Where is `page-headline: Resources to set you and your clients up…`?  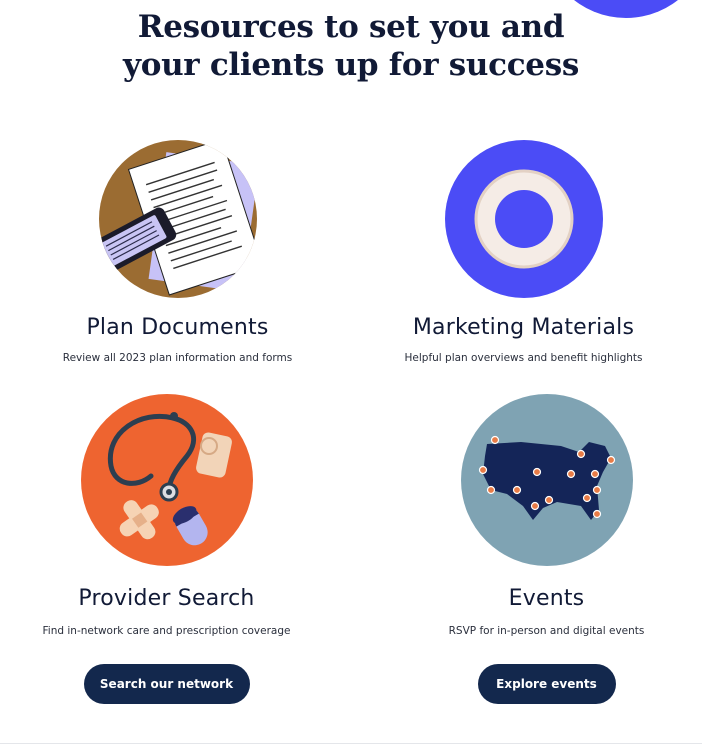
page-headline: Resources to set you and your clients up… is located at coordinates (351, 46).